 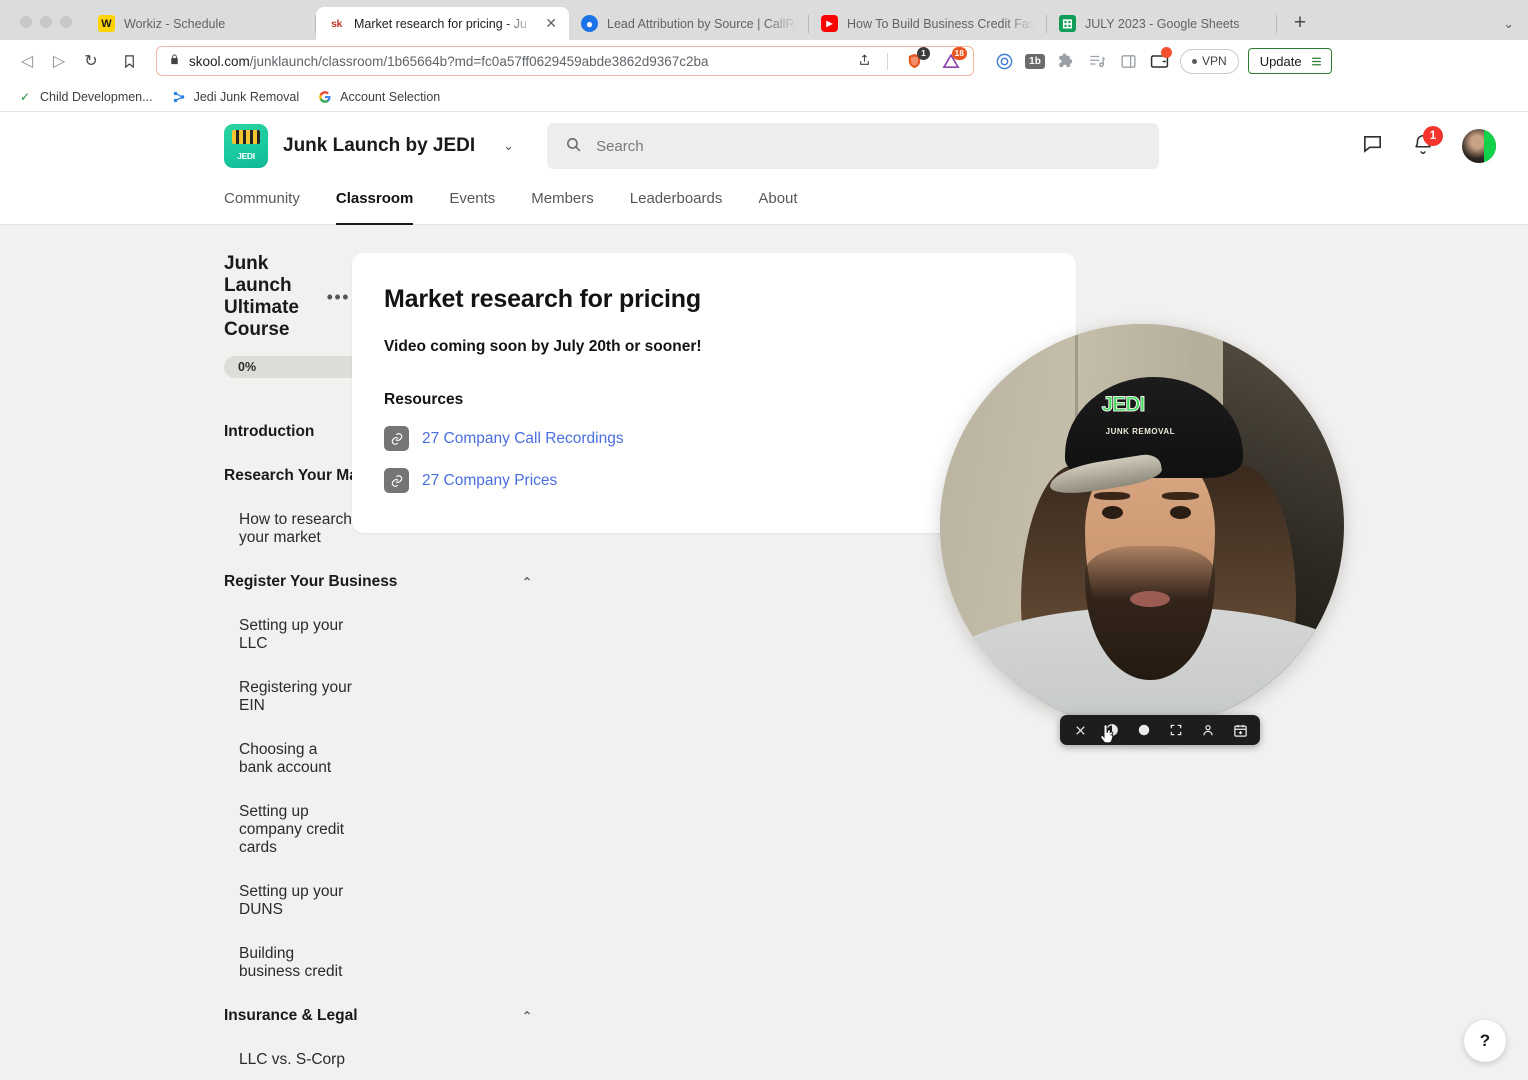 I want to click on pause-icon, so click(x=1112, y=730).